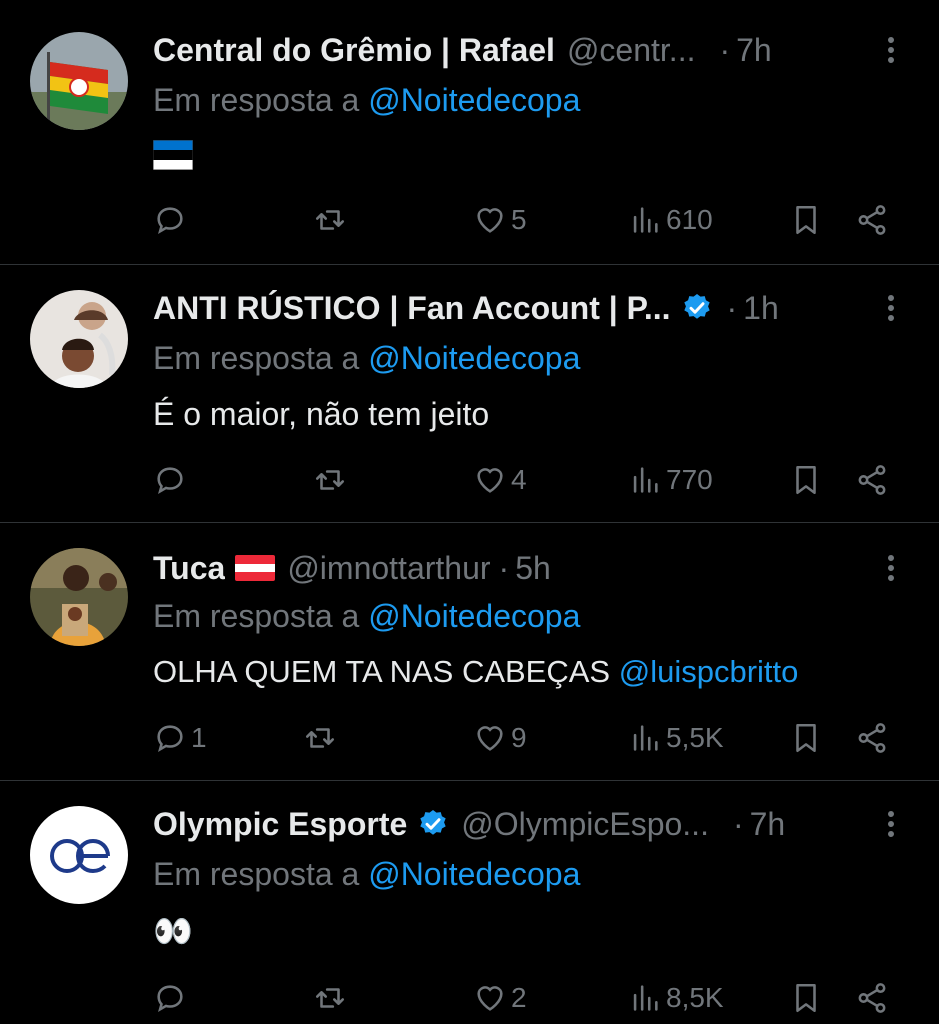 Image resolution: width=939 pixels, height=1024 pixels. Describe the element at coordinates (519, 479) in the screenshot. I see `like-count: 4` at that location.